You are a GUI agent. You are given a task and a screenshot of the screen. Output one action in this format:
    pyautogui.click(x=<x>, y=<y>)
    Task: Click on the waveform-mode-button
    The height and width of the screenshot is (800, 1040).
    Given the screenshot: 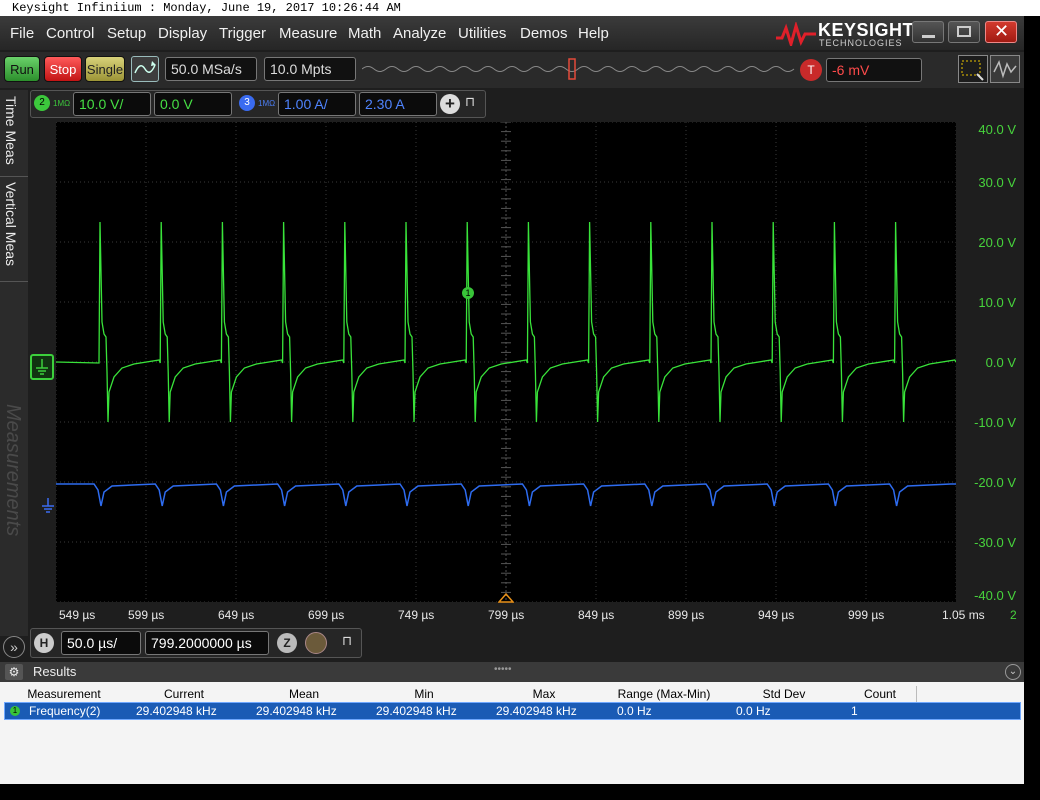 What is the action you would take?
    pyautogui.click(x=1005, y=69)
    